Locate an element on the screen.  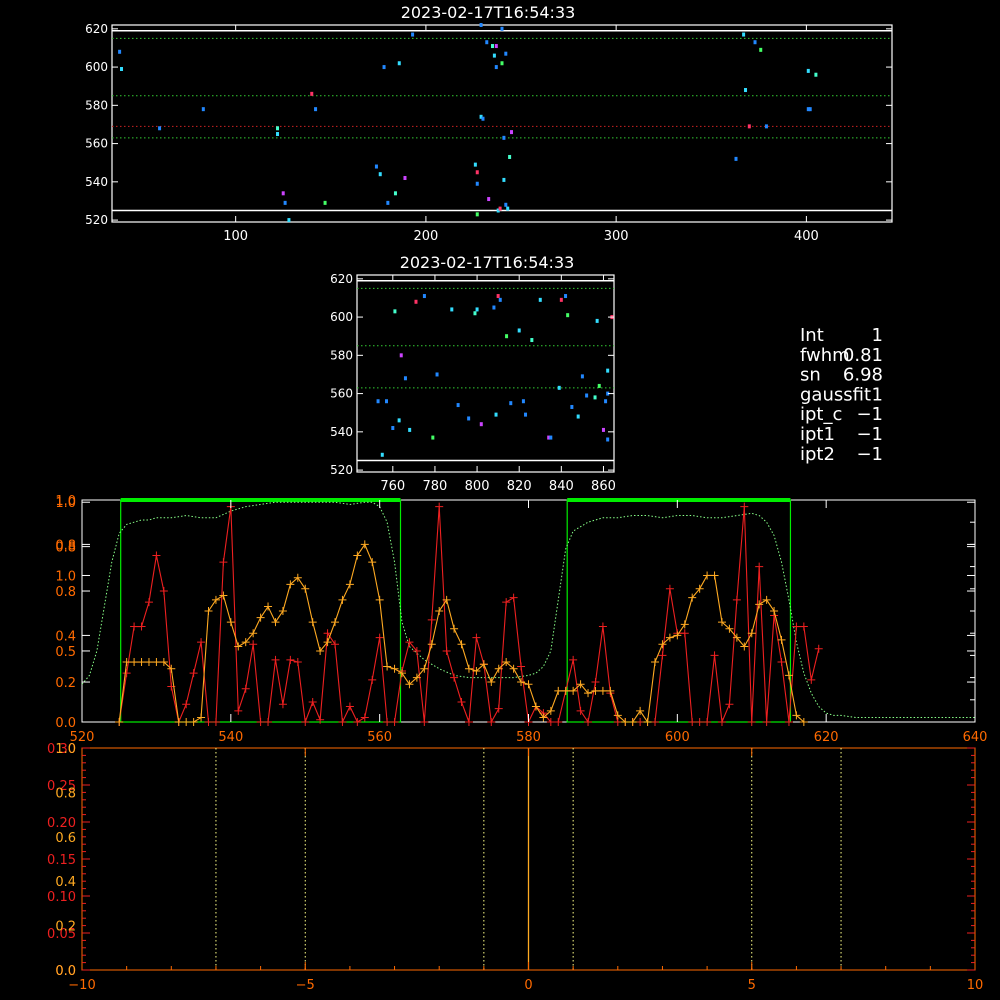
top-panel-title: 2023-02-17T16:54:33 is located at coordinates (488, 12).